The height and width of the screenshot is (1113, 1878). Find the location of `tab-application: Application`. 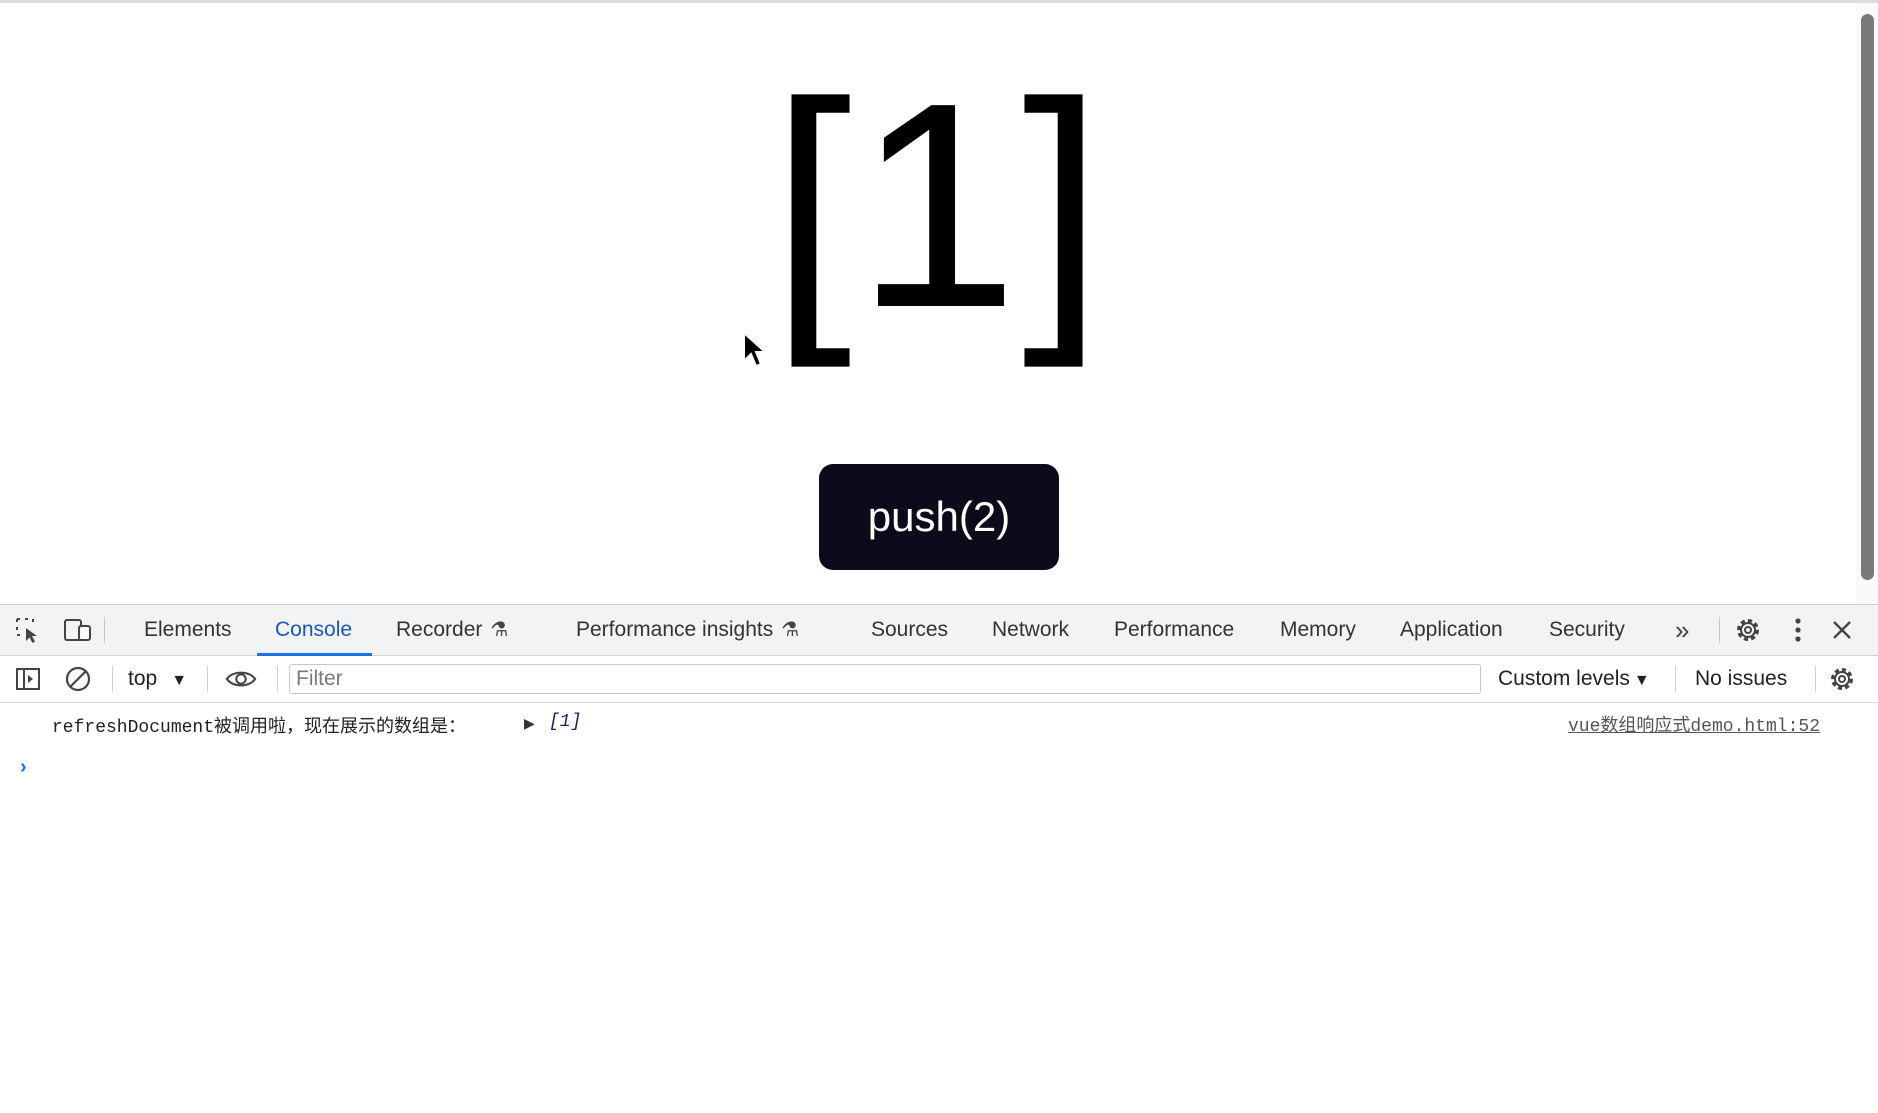

tab-application: Application is located at coordinates (1451, 630).